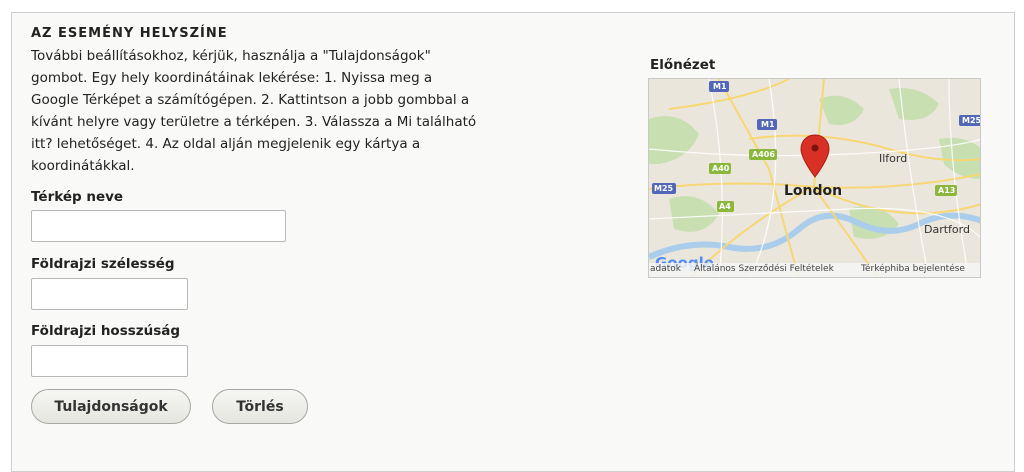 Image resolution: width=1024 pixels, height=472 pixels. Describe the element at coordinates (813, 191) in the screenshot. I see `city-label: London` at that location.